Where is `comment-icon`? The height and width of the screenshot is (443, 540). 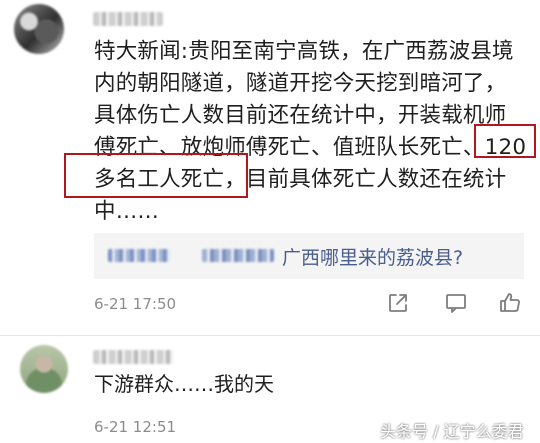 comment-icon is located at coordinates (456, 303).